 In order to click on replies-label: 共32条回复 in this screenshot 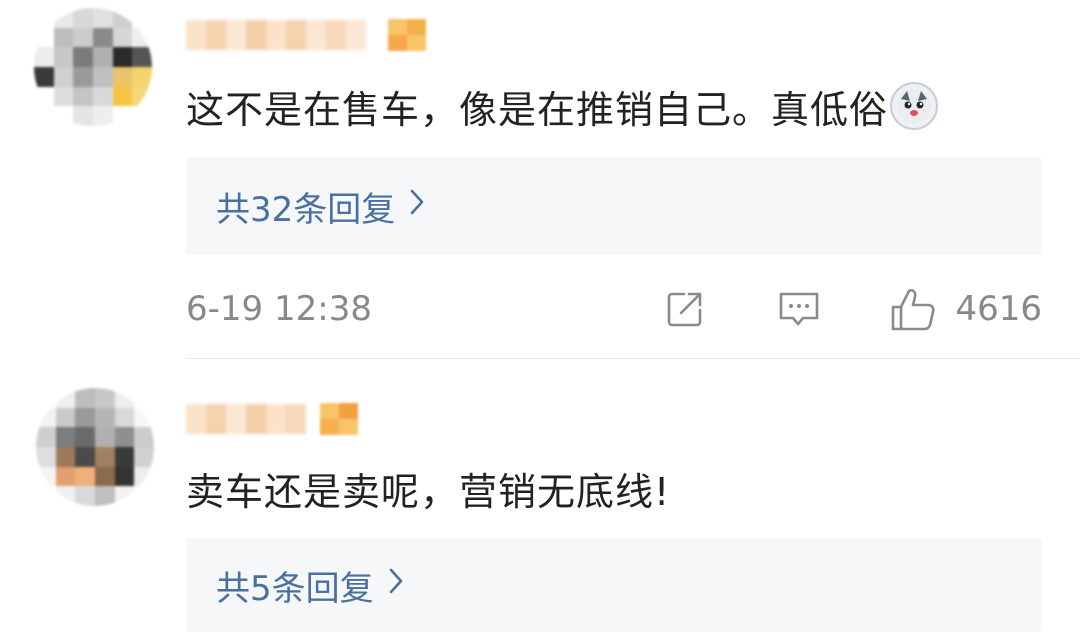, I will do `click(306, 209)`.